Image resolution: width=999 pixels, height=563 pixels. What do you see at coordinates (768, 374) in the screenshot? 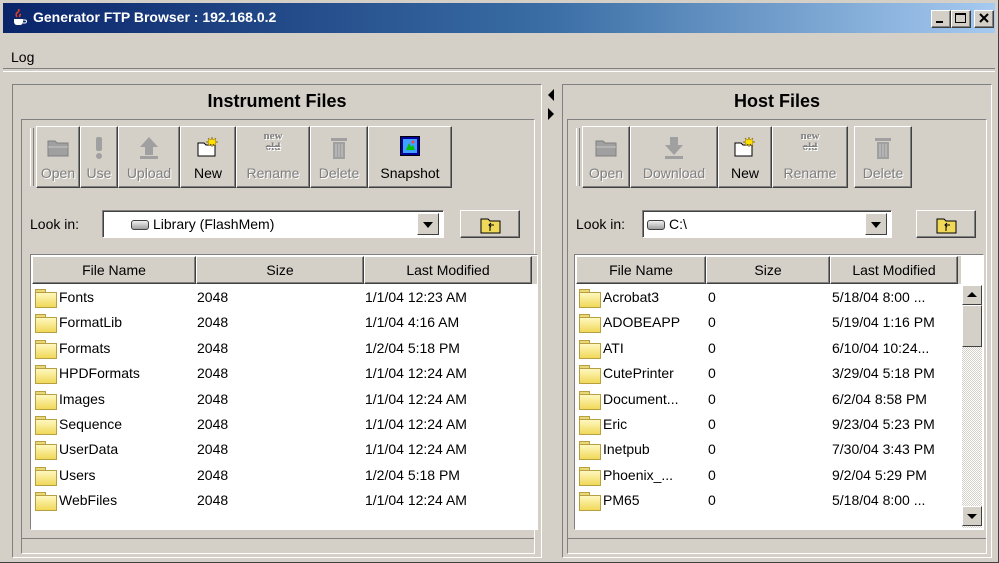
I see `table-row: CutePrinter 0 3/29/04 5:18 PM` at bounding box center [768, 374].